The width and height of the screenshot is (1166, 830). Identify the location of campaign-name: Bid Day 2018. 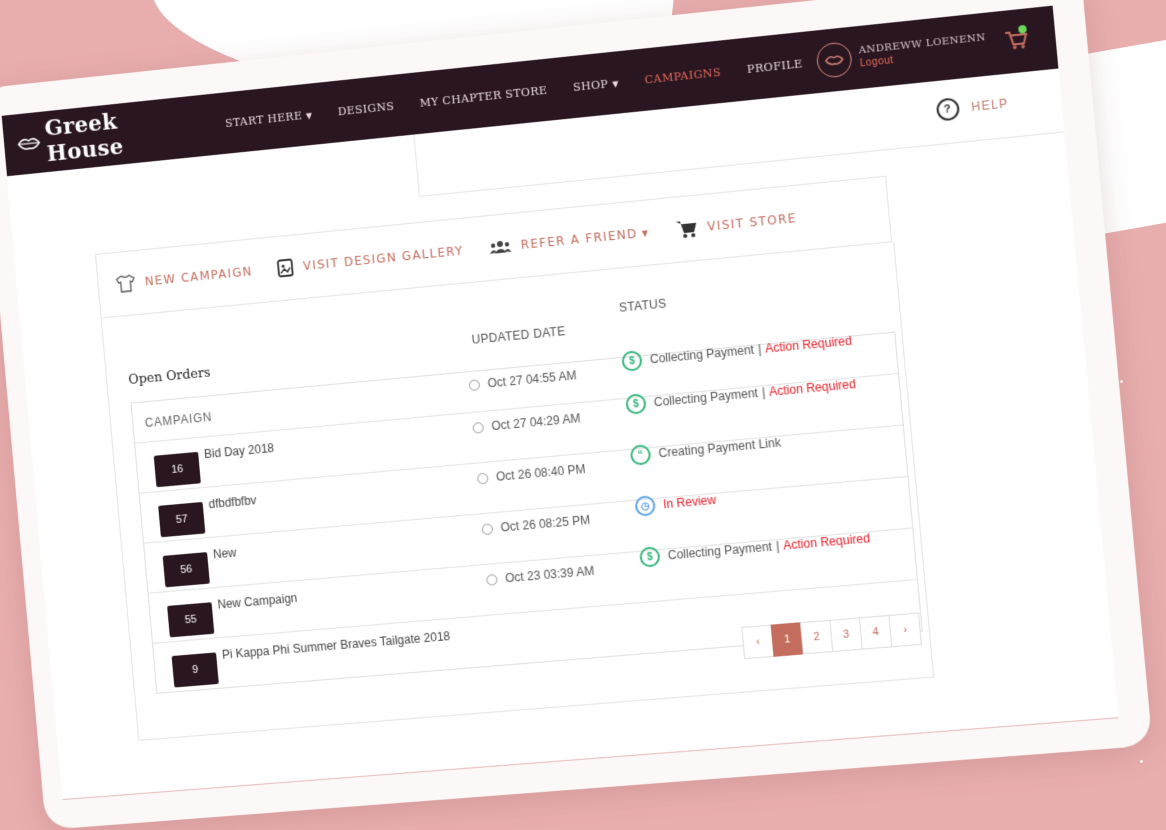
(239, 451).